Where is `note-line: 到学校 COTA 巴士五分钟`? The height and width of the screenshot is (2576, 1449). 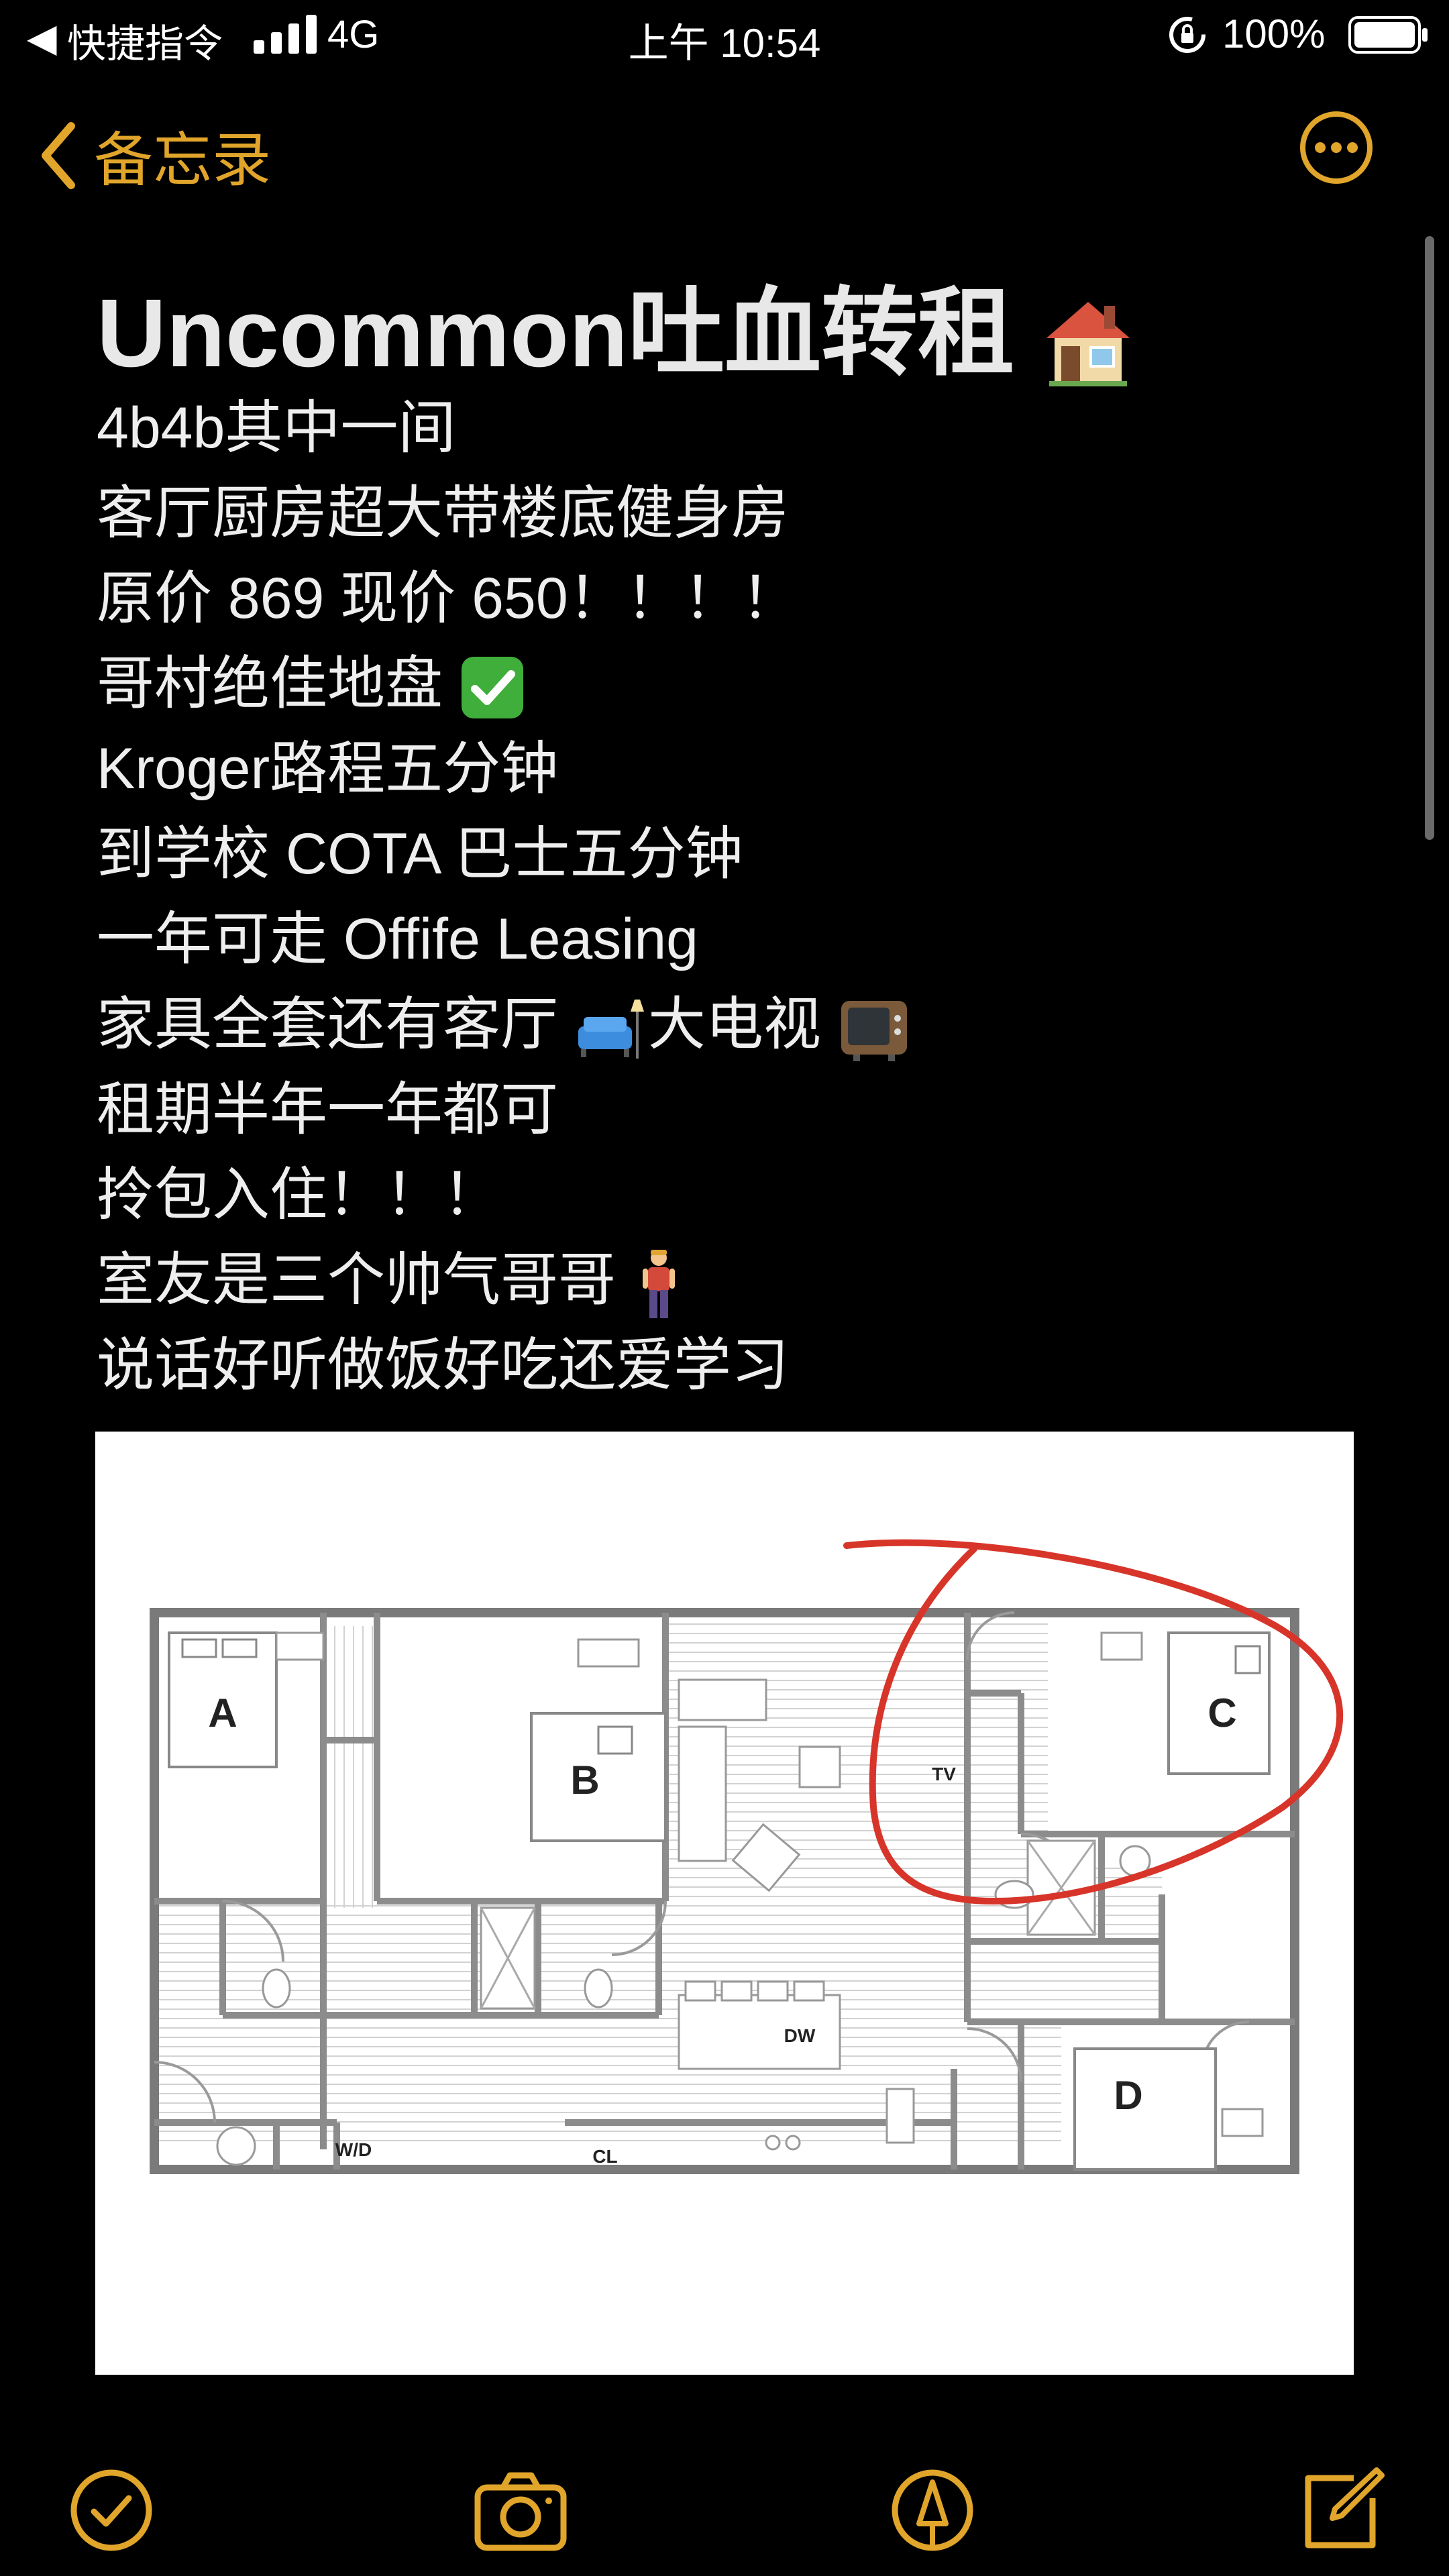
note-line: 到学校 COTA 巴士五分钟 is located at coordinates (420, 854).